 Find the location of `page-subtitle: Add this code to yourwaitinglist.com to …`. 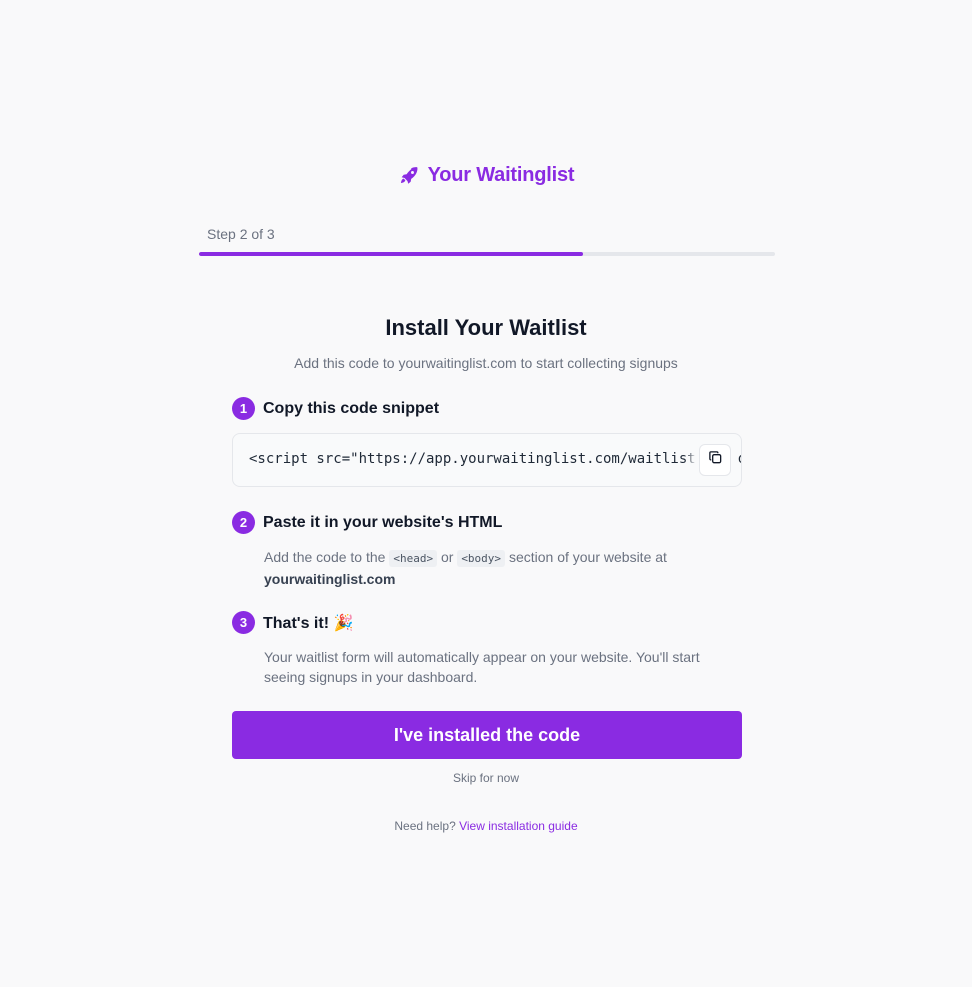

page-subtitle: Add this code to yourwaitinglist.com to … is located at coordinates (486, 363).